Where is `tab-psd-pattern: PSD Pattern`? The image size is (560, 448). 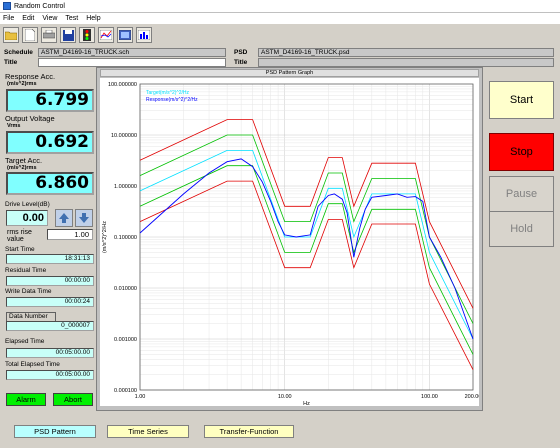 tab-psd-pattern: PSD Pattern is located at coordinates (55, 431).